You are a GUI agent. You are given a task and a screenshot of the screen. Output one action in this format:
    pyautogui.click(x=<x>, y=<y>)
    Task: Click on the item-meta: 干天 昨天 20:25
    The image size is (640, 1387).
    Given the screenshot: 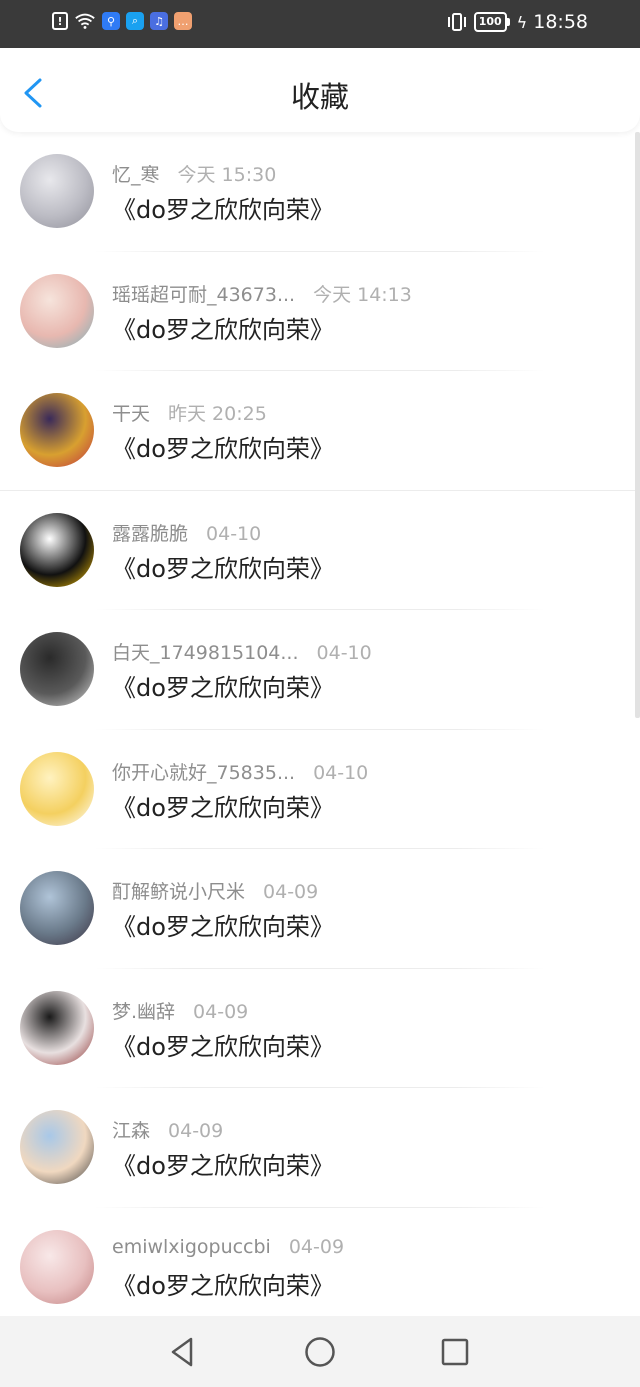 What is the action you would take?
    pyautogui.click(x=189, y=412)
    